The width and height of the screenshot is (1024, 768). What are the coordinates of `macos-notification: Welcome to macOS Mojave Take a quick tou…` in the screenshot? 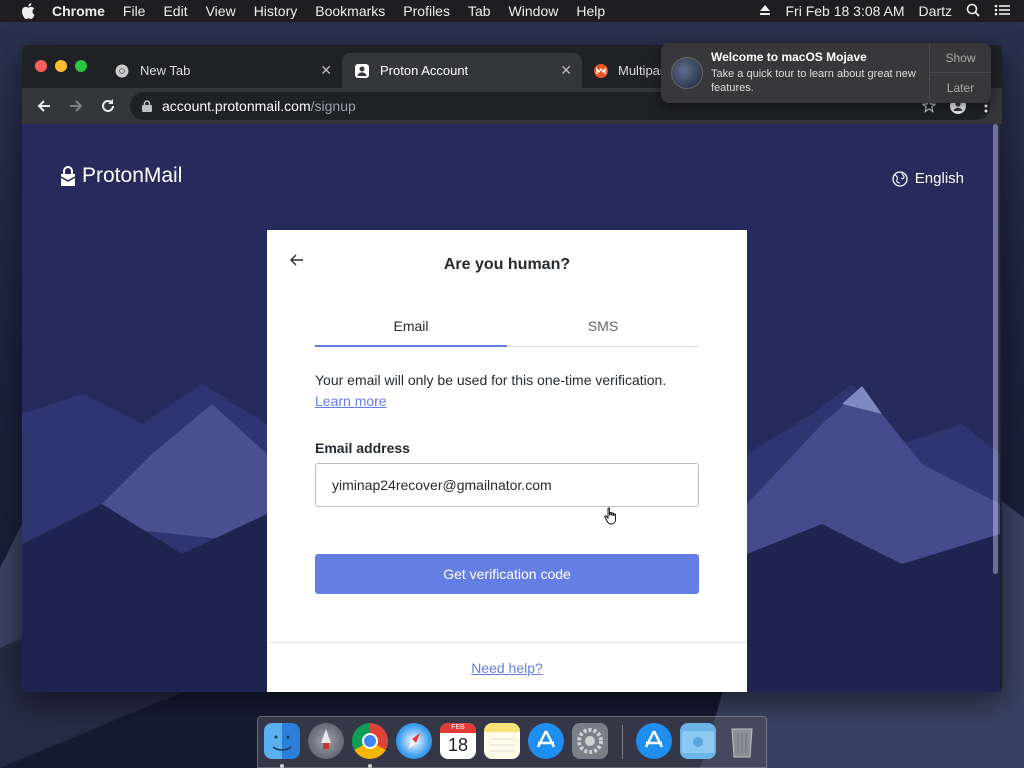 It's located at (826, 73).